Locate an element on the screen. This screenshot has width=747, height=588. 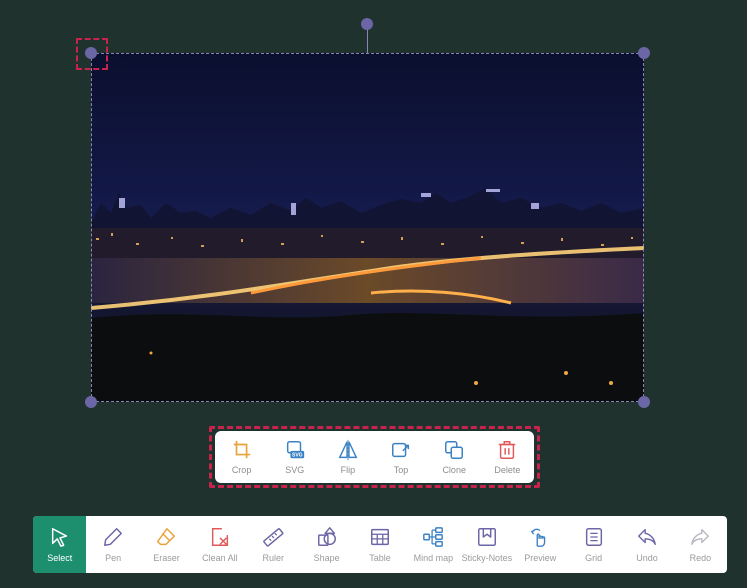
sticky-note-icon is located at coordinates (486, 537).